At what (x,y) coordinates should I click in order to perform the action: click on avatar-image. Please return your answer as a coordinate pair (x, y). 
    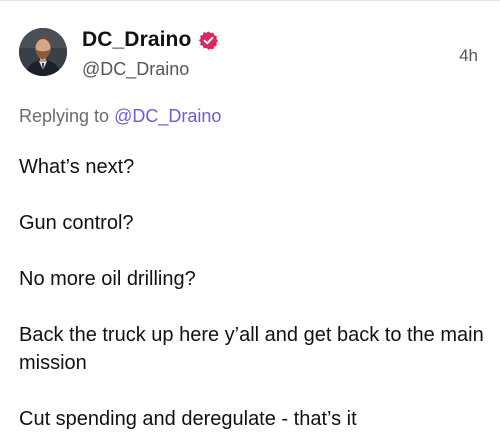
    Looking at the image, I should click on (43, 52).